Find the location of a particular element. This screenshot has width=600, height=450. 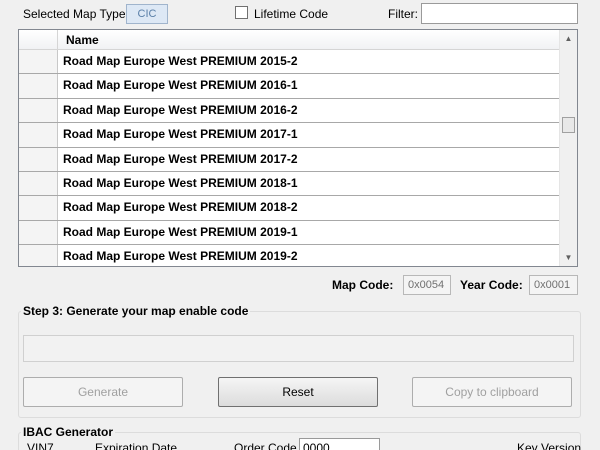

map-code-field: 0x0054 is located at coordinates (427, 285).